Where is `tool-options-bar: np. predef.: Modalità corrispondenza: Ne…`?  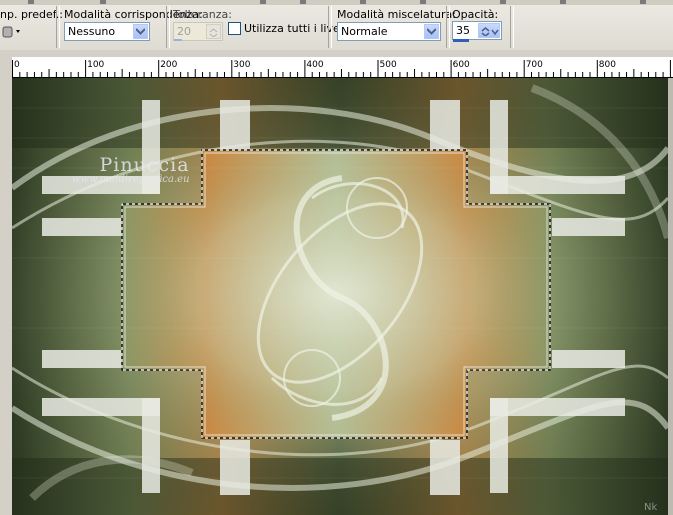
tool-options-bar: np. predef.: Modalità corrispondenza: Ne… is located at coordinates (336, 25).